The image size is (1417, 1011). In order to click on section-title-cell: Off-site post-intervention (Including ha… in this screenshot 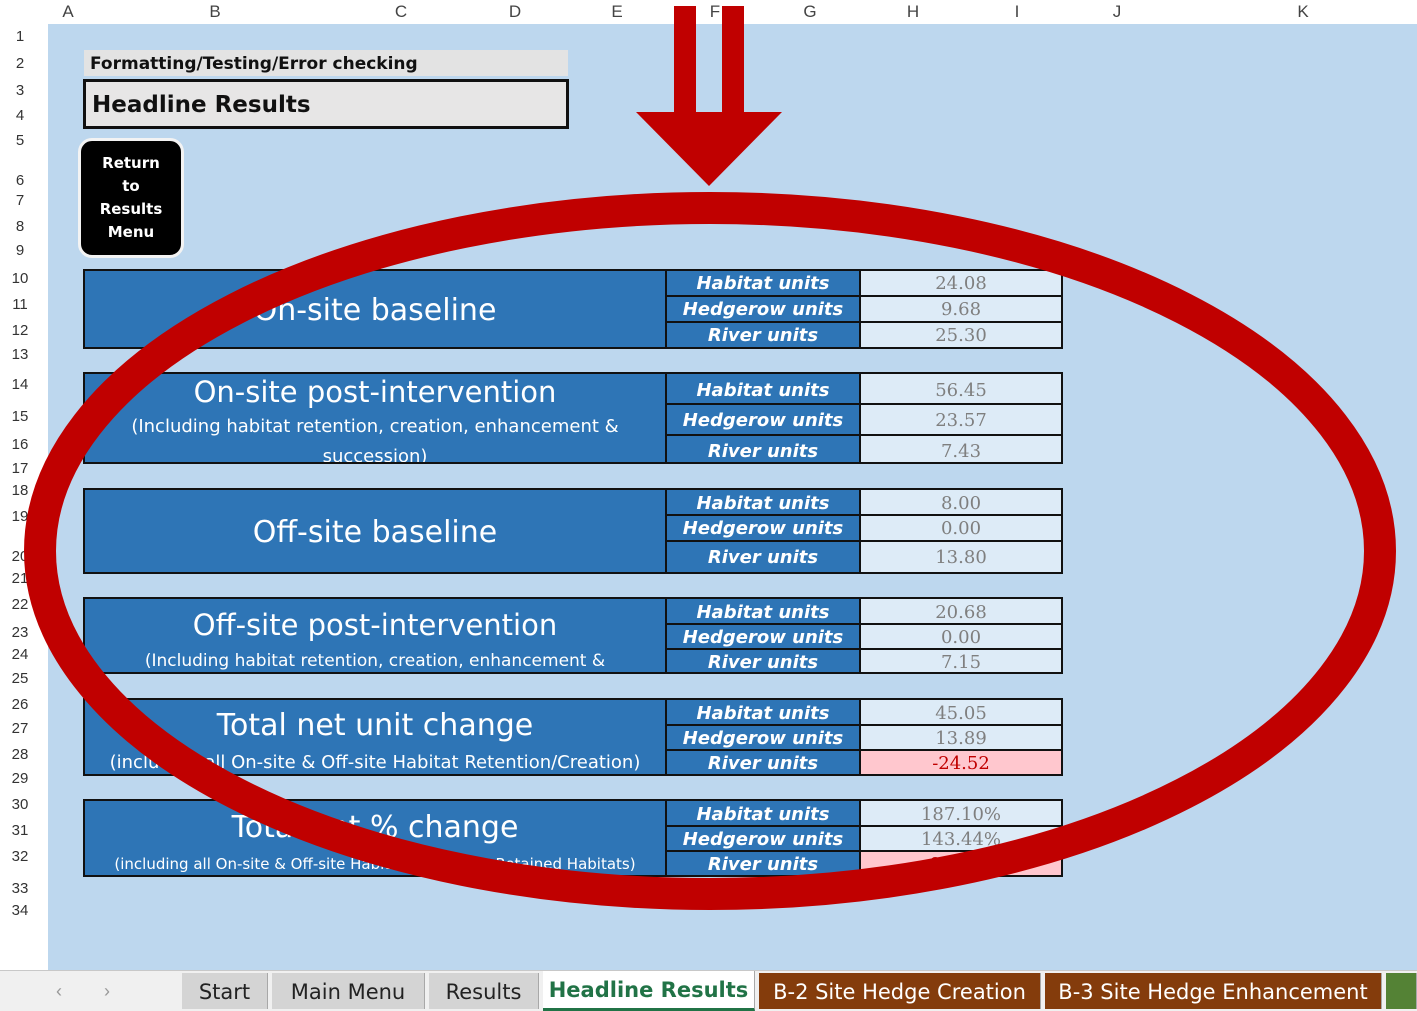, I will do `click(376, 635)`.